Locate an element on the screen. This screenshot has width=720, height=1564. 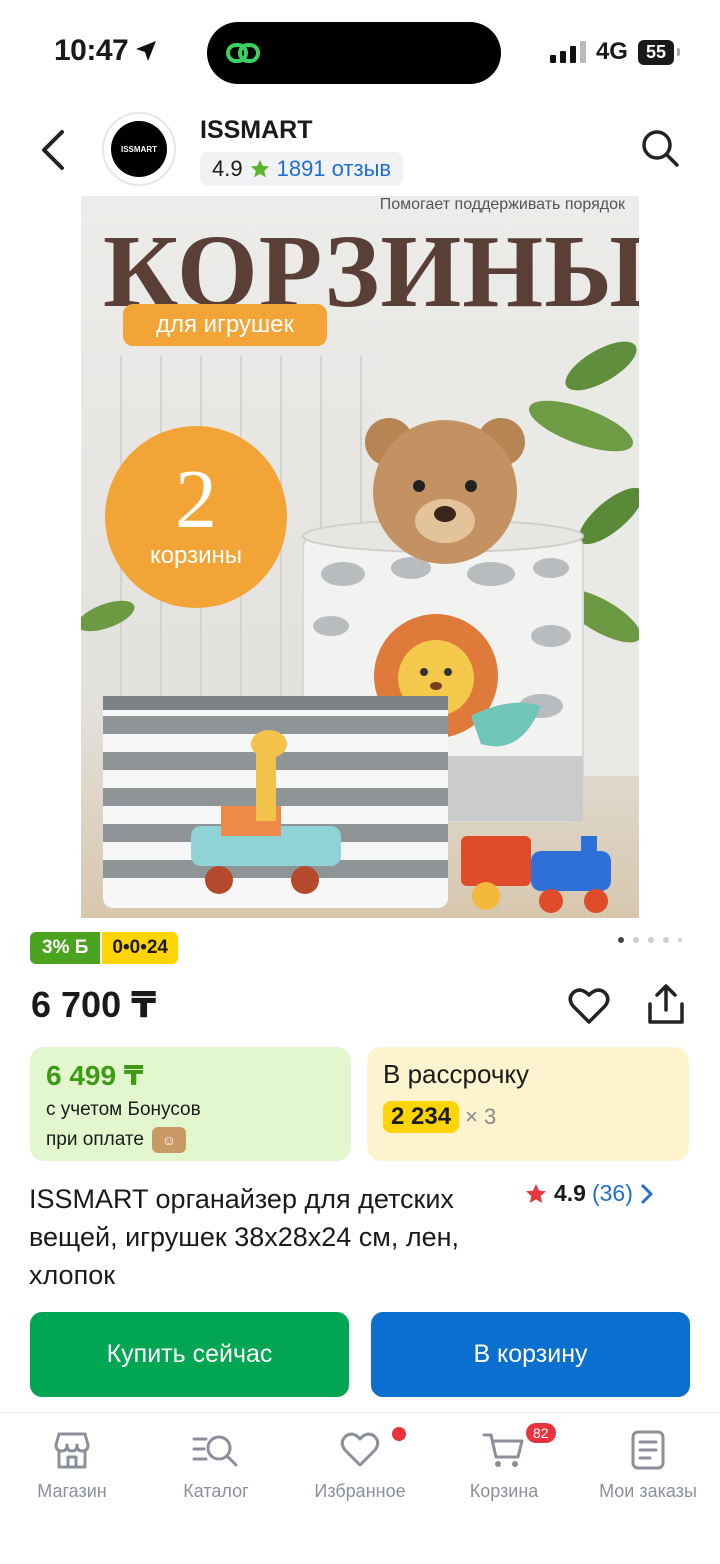
favorites-notification-dot is located at coordinates (399, 1434).